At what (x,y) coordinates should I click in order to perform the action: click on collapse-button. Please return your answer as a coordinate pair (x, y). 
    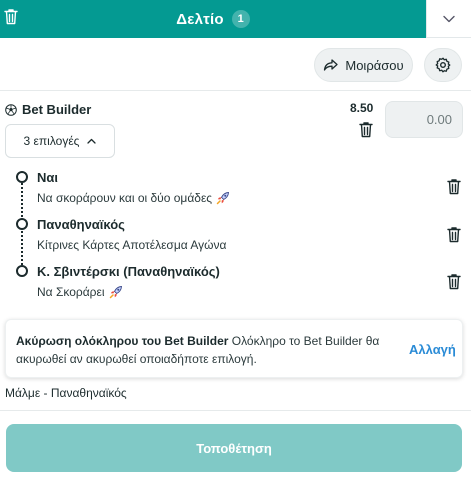
    Looking at the image, I should click on (448, 19).